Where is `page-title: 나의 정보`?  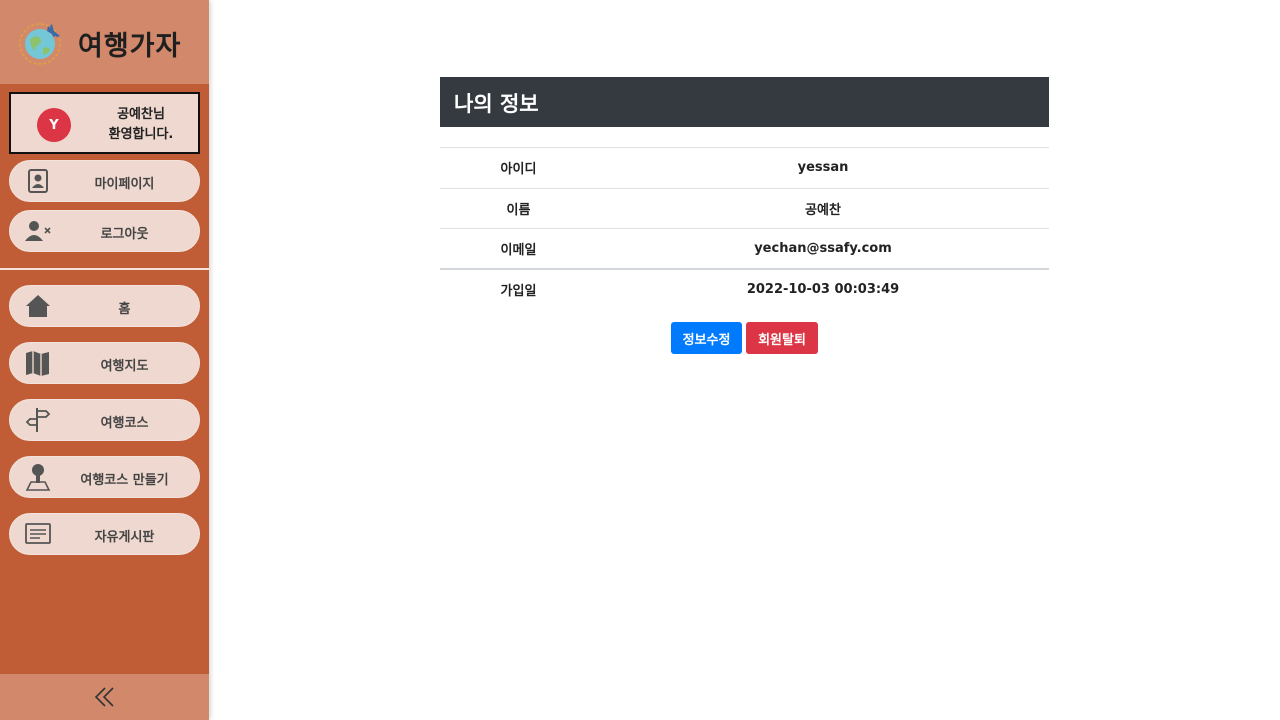 page-title: 나의 정보 is located at coordinates (496, 104).